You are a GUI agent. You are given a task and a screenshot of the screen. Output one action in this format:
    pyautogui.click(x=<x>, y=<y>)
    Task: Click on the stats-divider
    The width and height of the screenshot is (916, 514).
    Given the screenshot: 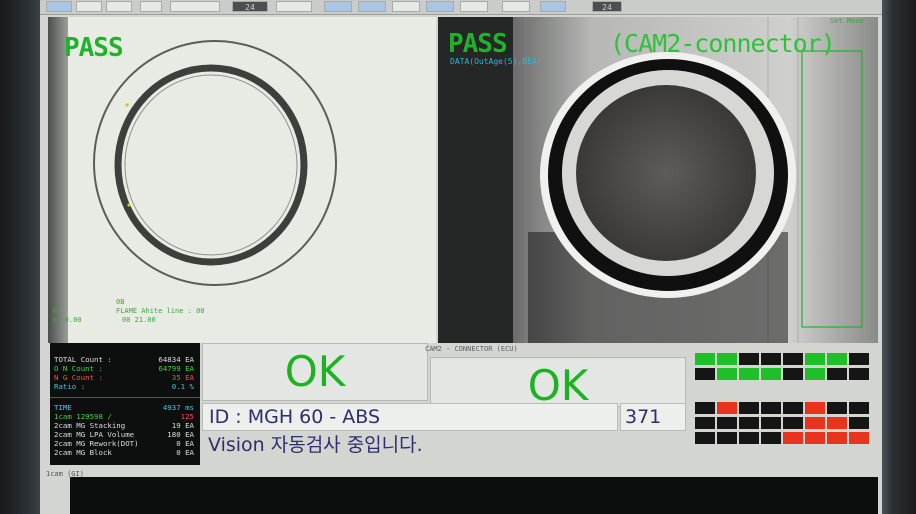 What is the action you would take?
    pyautogui.click(x=125, y=397)
    